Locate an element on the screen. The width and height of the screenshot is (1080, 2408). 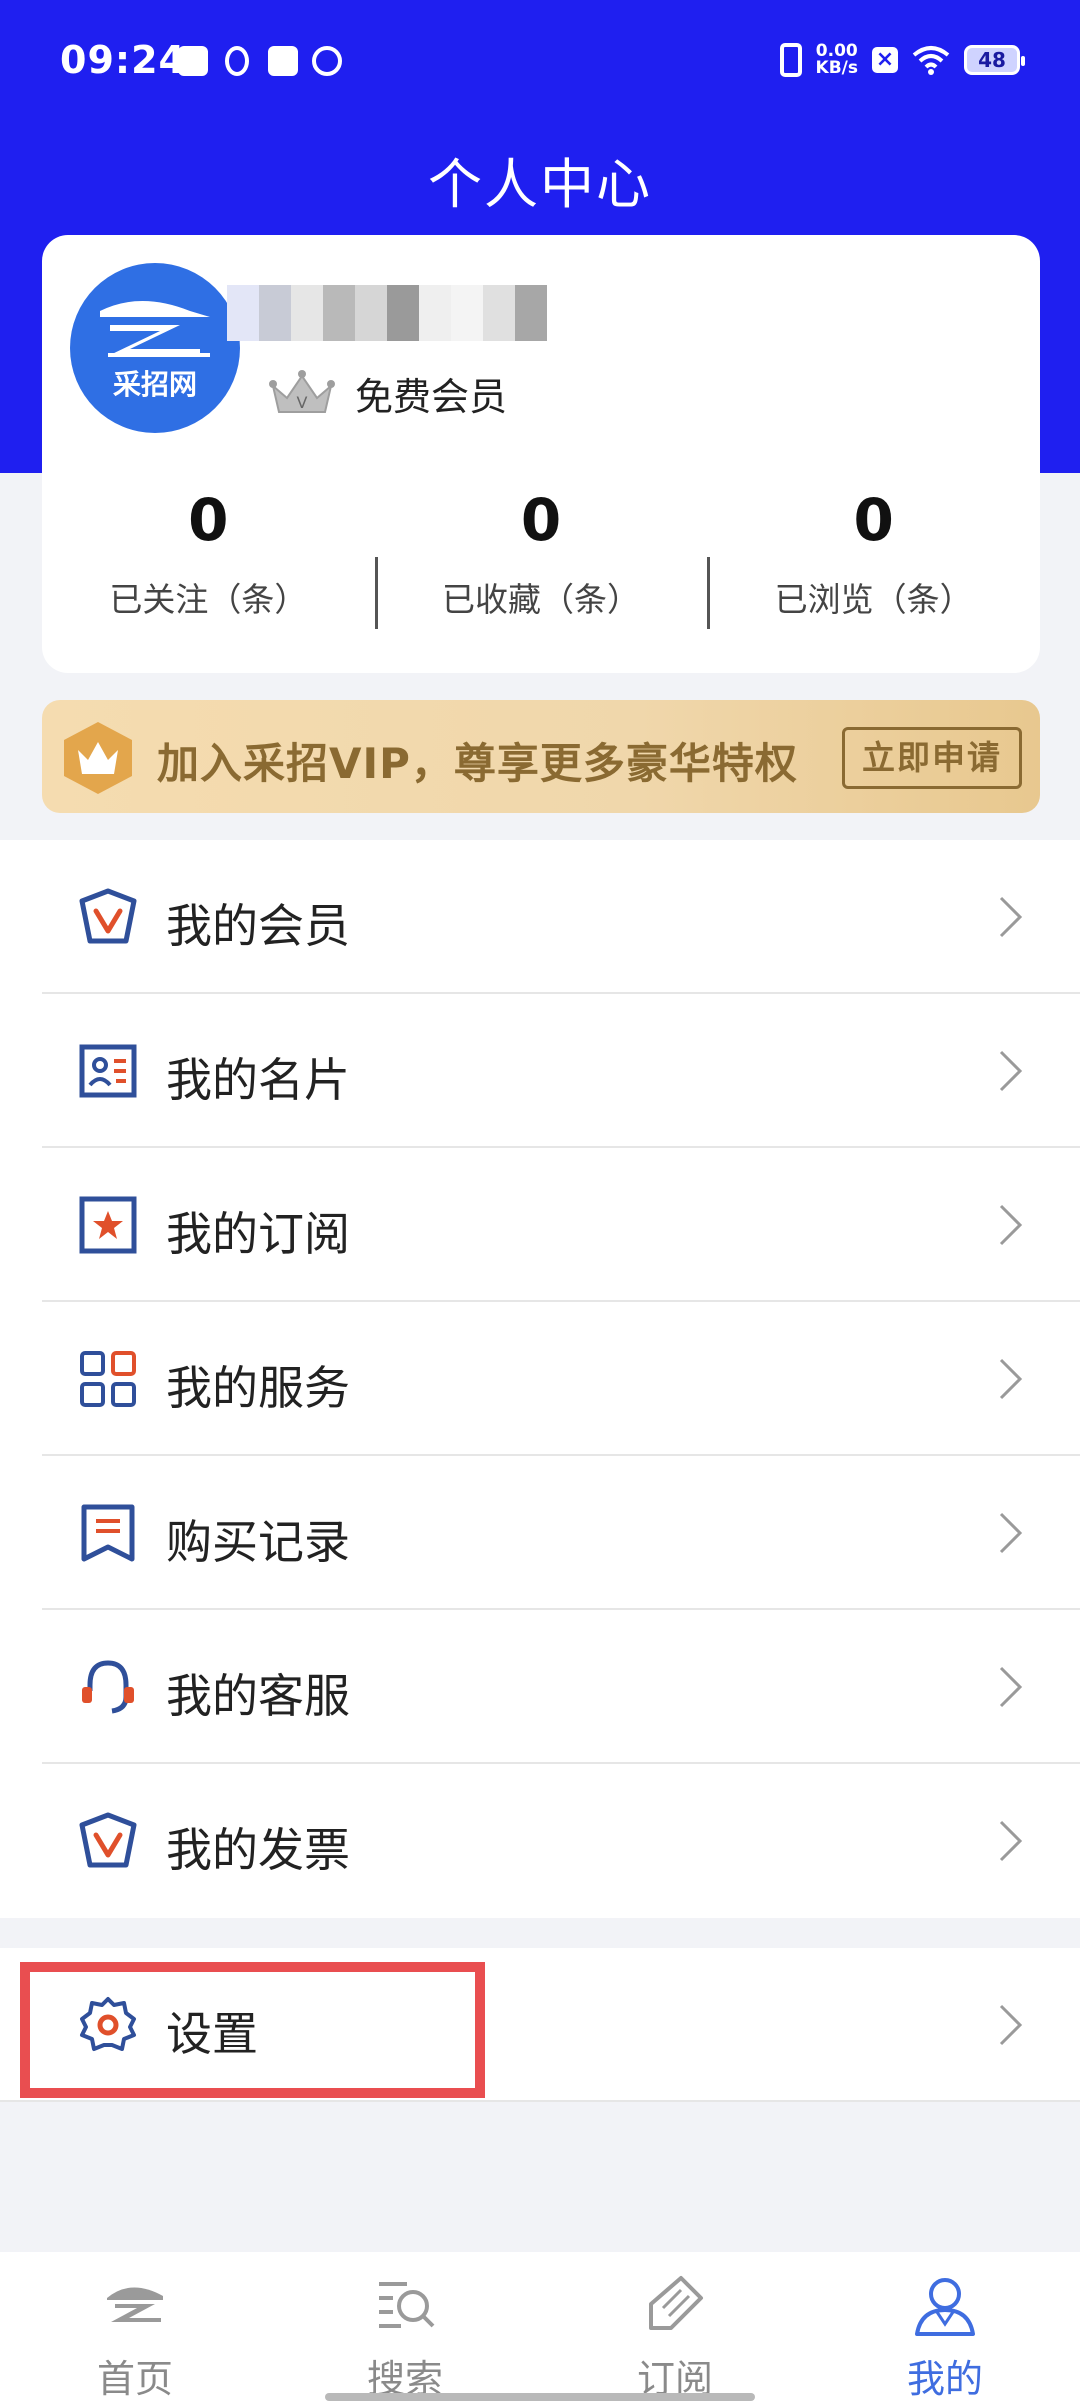
net-speed-unit: KB/s is located at coordinates (836, 68).